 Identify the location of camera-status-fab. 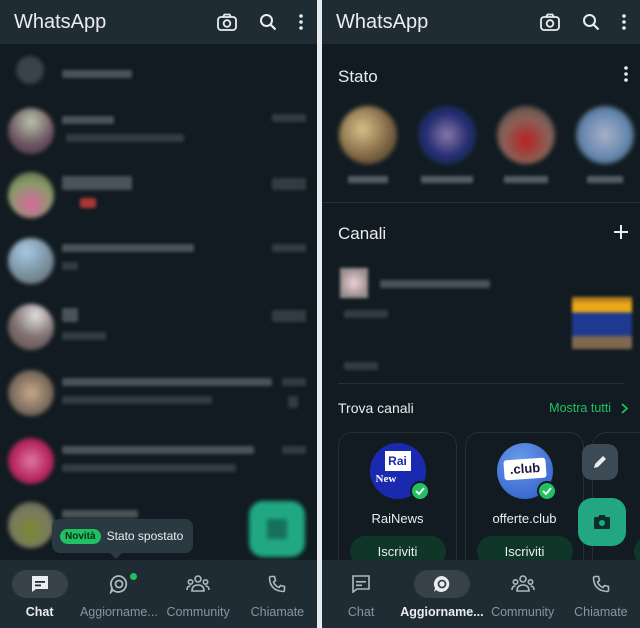
(602, 522).